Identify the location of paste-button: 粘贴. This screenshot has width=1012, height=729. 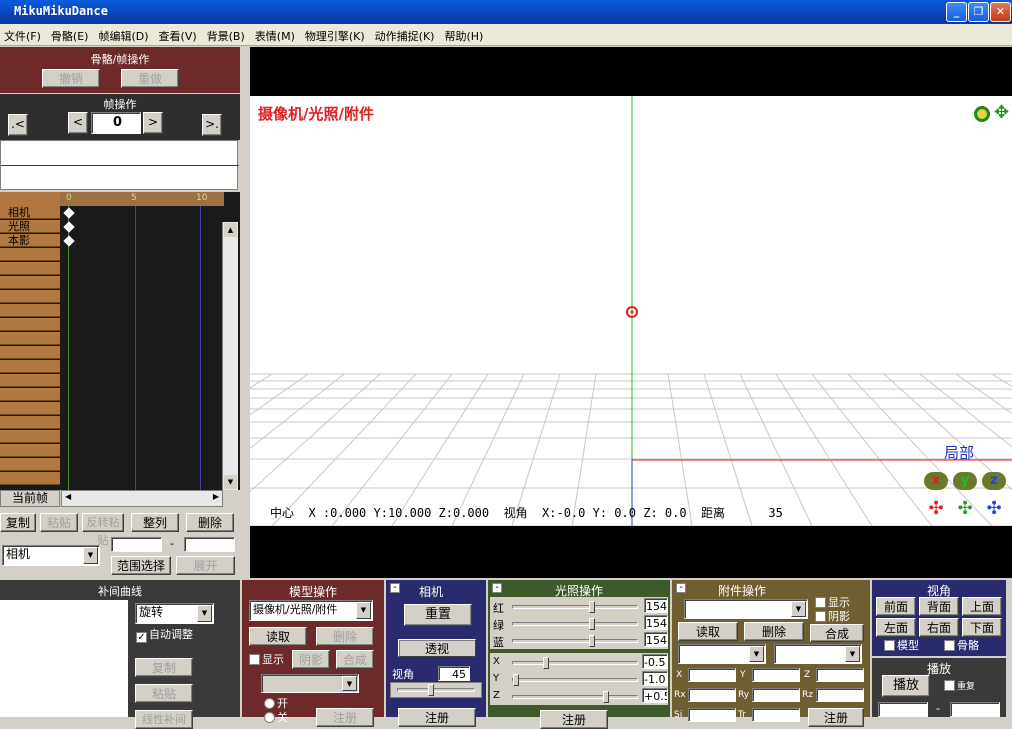
(59, 522).